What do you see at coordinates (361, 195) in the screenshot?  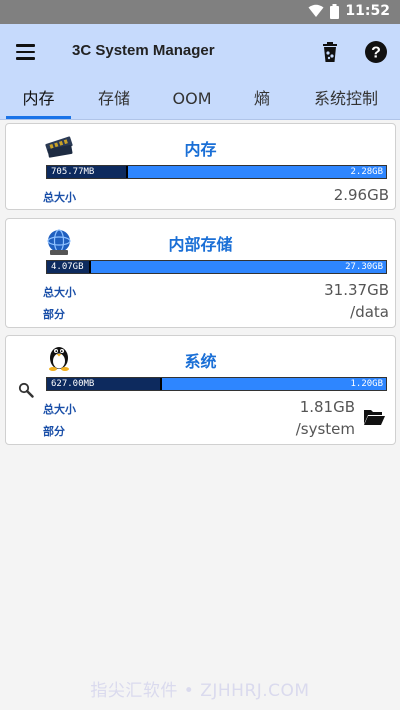 I see `memory-total-value: 2.96GB` at bounding box center [361, 195].